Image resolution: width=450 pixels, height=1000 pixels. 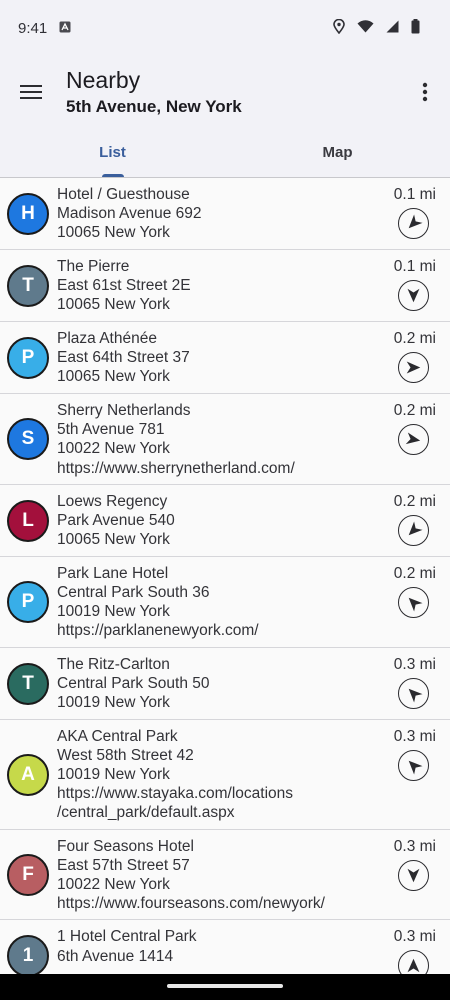 What do you see at coordinates (28, 214) in the screenshot?
I see `place-avatar: H` at bounding box center [28, 214].